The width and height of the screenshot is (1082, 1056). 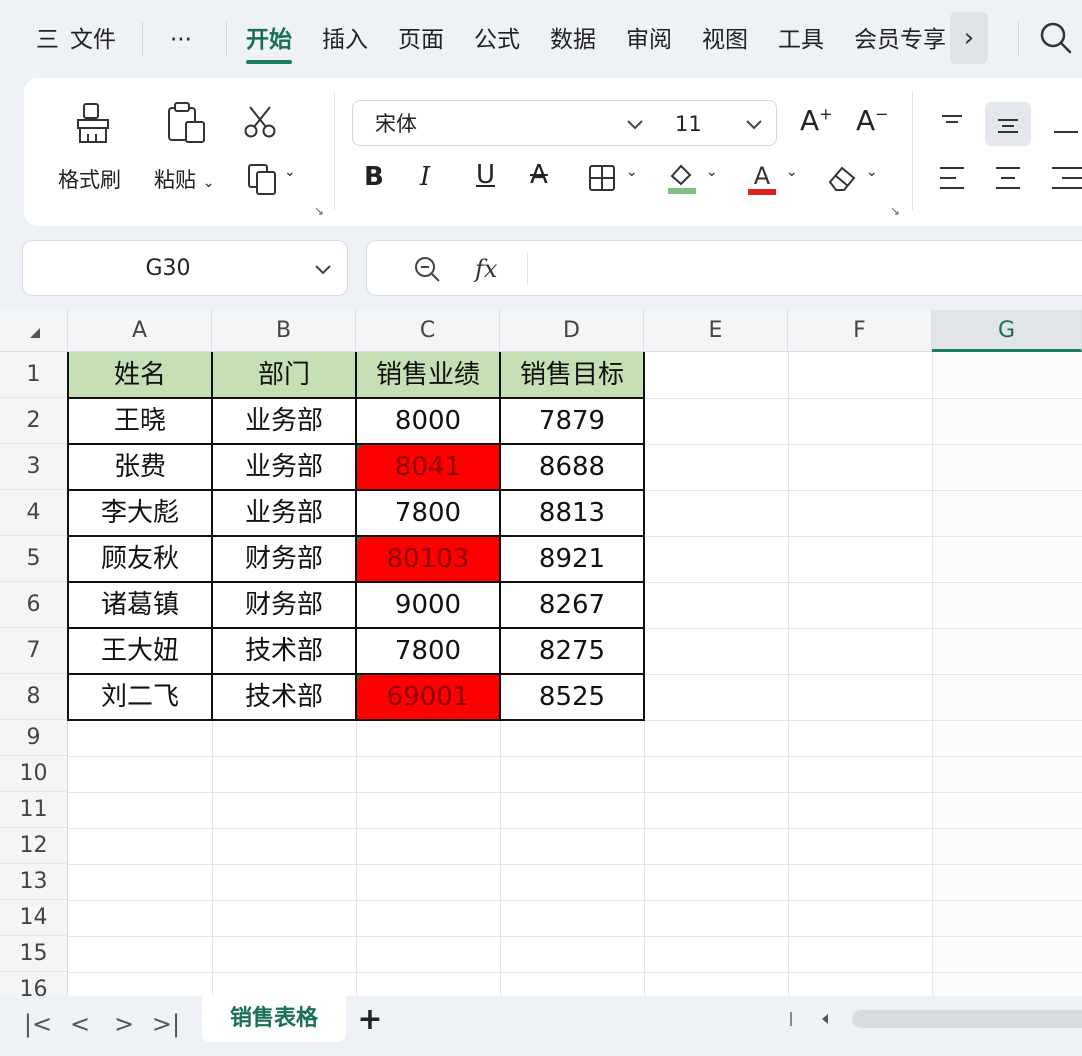 I want to click on copy-icon, so click(x=263, y=179).